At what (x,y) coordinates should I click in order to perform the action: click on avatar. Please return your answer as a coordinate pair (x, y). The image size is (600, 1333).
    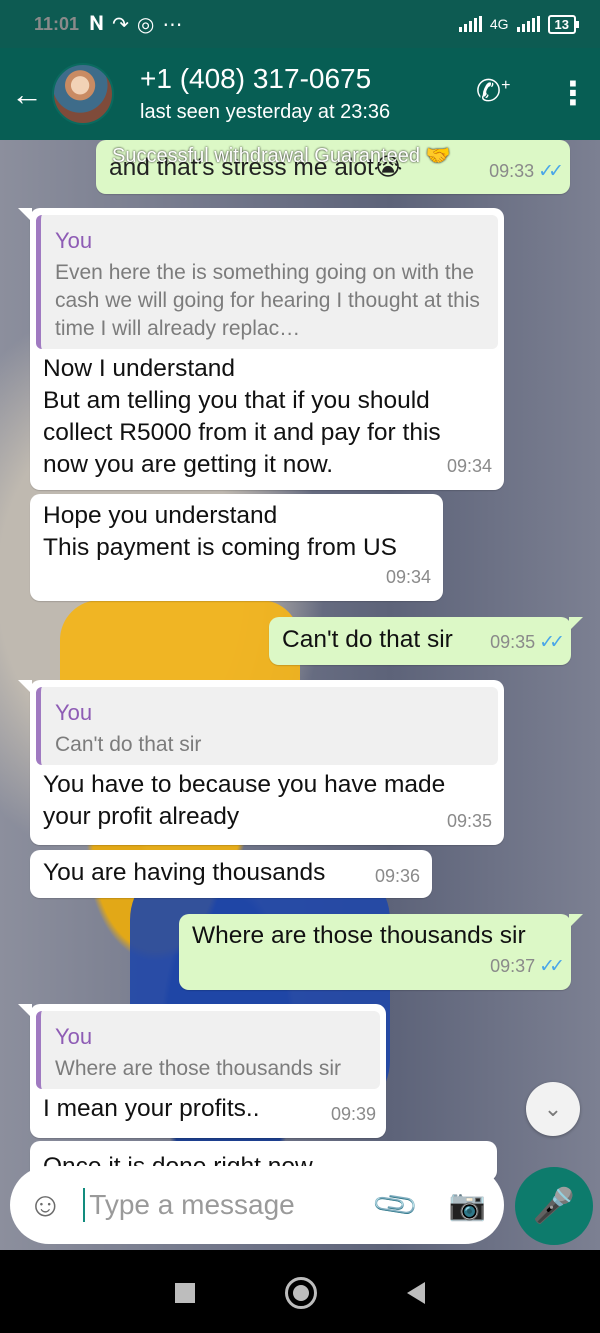
    Looking at the image, I should click on (83, 94).